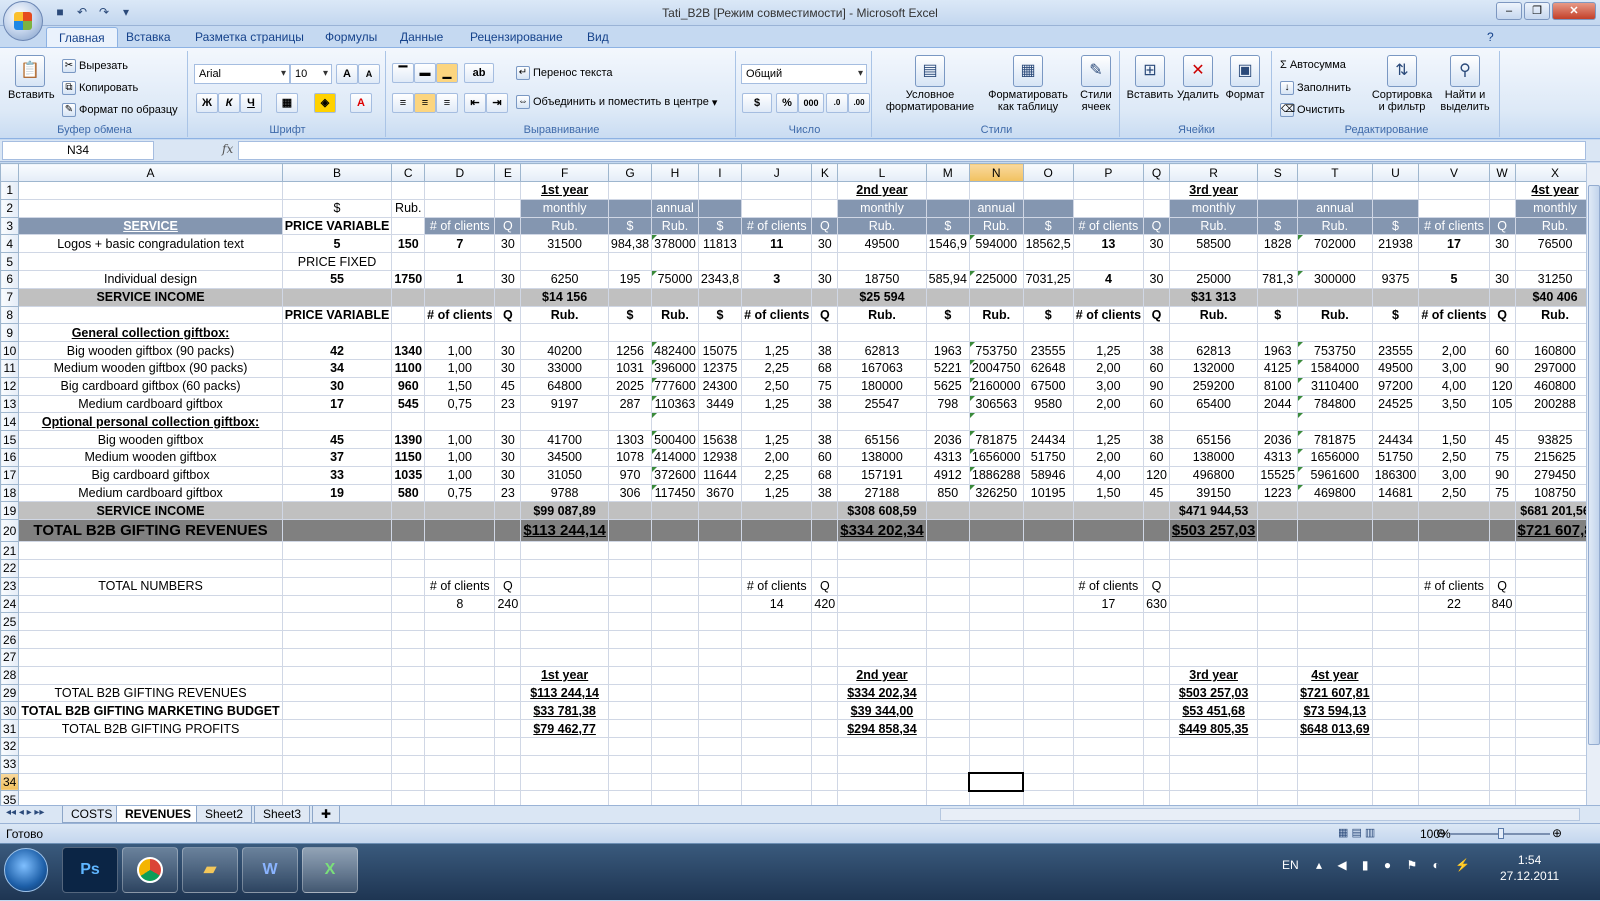 The image size is (1600, 901). Describe the element at coordinates (777, 675) in the screenshot. I see `cell-j28` at that location.